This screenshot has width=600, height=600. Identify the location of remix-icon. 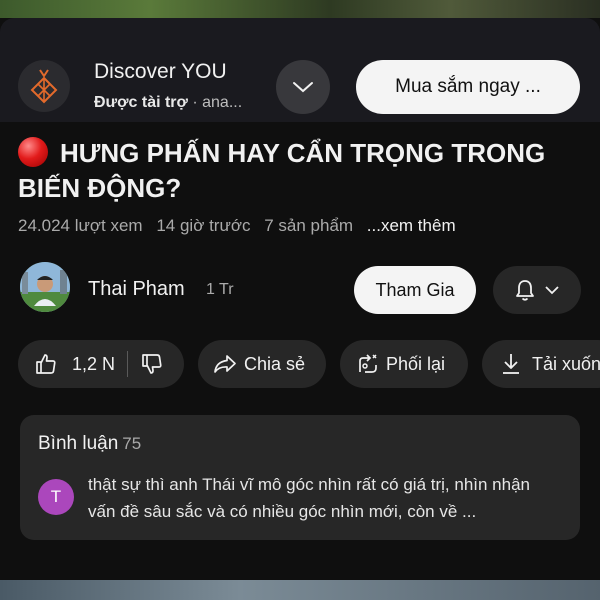
(368, 363).